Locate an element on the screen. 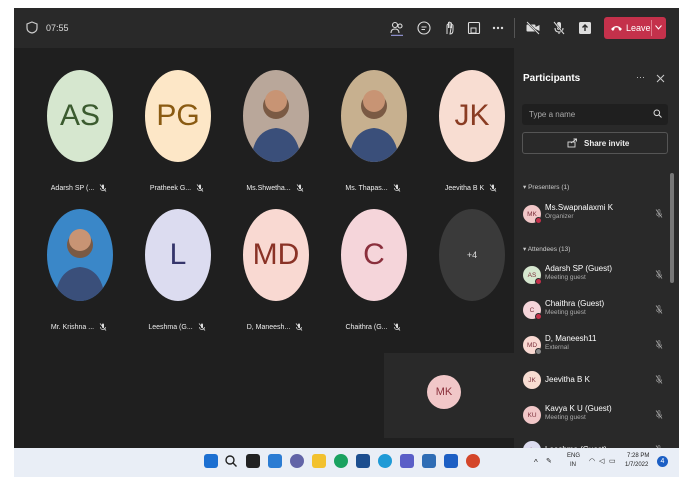 The width and height of the screenshot is (684, 477). leave-button: Leave is located at coordinates (635, 28).